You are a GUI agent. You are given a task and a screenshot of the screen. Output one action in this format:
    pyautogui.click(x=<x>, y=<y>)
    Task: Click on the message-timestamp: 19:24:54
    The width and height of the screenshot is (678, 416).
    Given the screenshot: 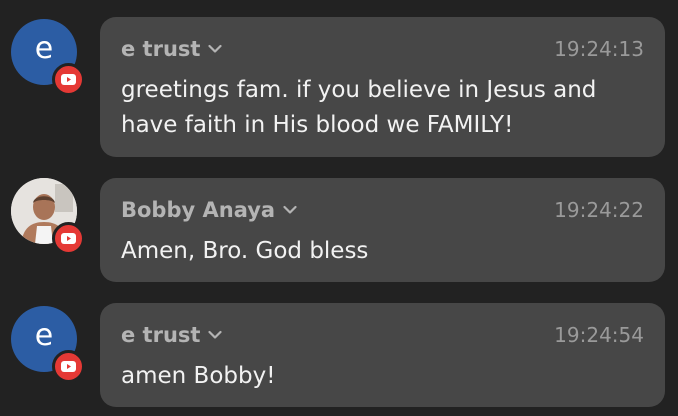 What is the action you would take?
    pyautogui.click(x=599, y=335)
    